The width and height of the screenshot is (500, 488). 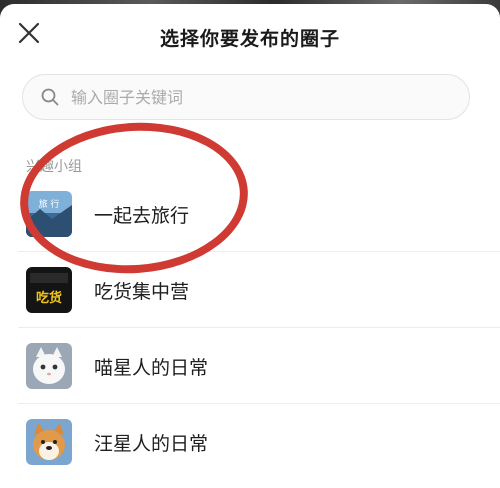 What do you see at coordinates (49, 442) in the screenshot?
I see `dog-avatar` at bounding box center [49, 442].